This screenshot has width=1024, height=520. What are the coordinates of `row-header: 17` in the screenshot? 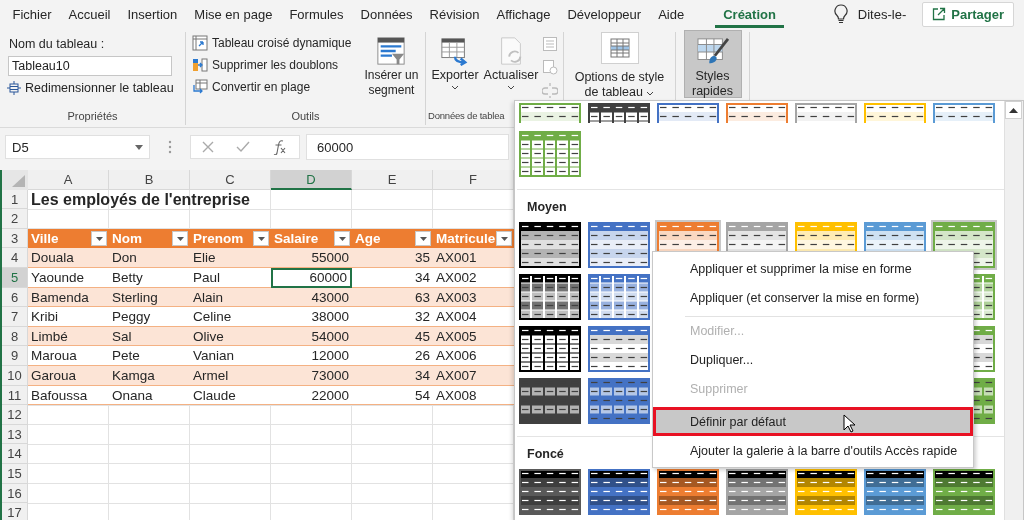 It's located at (15, 511).